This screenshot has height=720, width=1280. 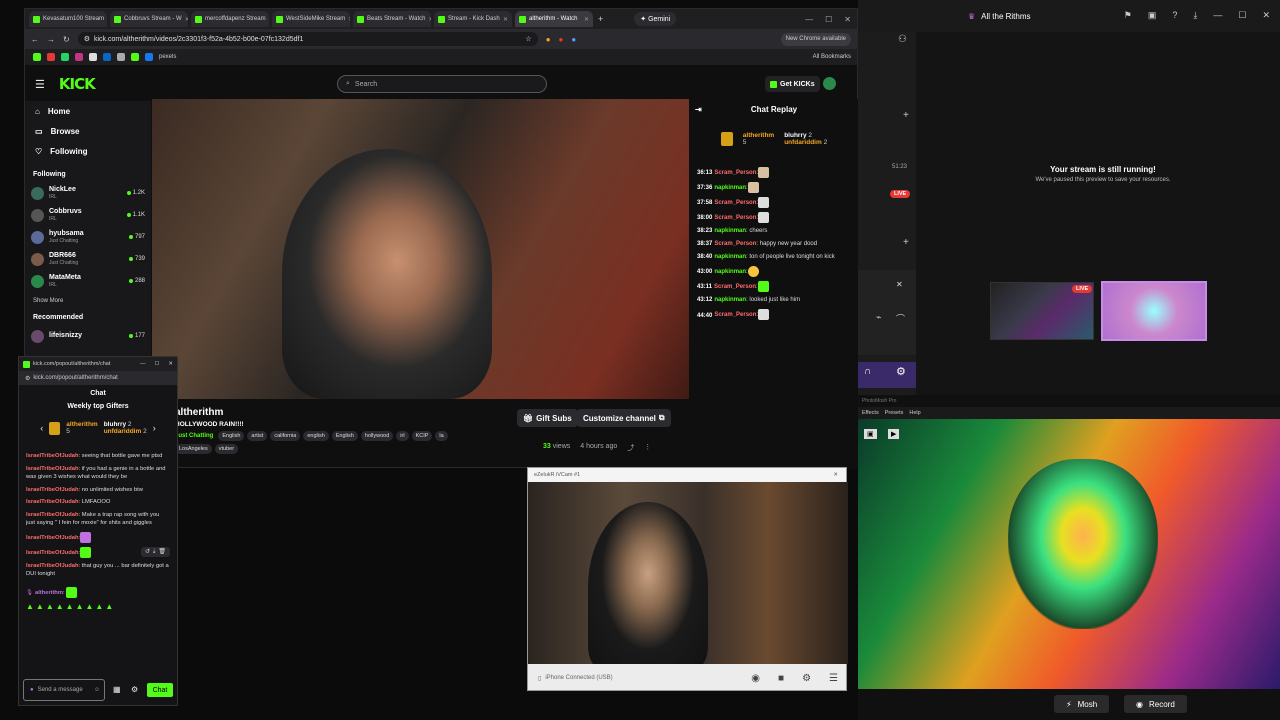 I want to click on mosh-button: ⚡︎ Mosh, so click(x=1082, y=704).